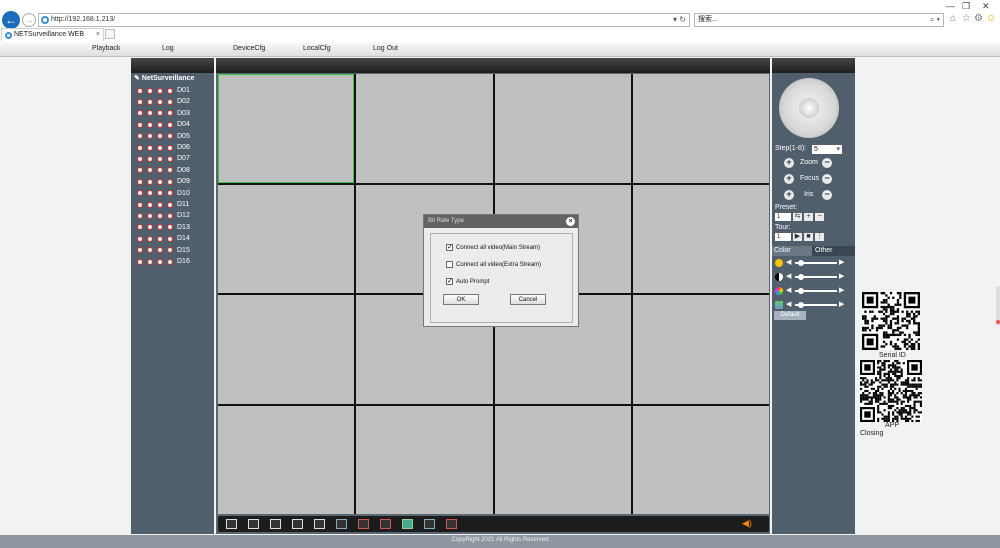 The image size is (1000, 548). What do you see at coordinates (814, 277) in the screenshot?
I see `contrast-slider: ◀ ▶` at bounding box center [814, 277].